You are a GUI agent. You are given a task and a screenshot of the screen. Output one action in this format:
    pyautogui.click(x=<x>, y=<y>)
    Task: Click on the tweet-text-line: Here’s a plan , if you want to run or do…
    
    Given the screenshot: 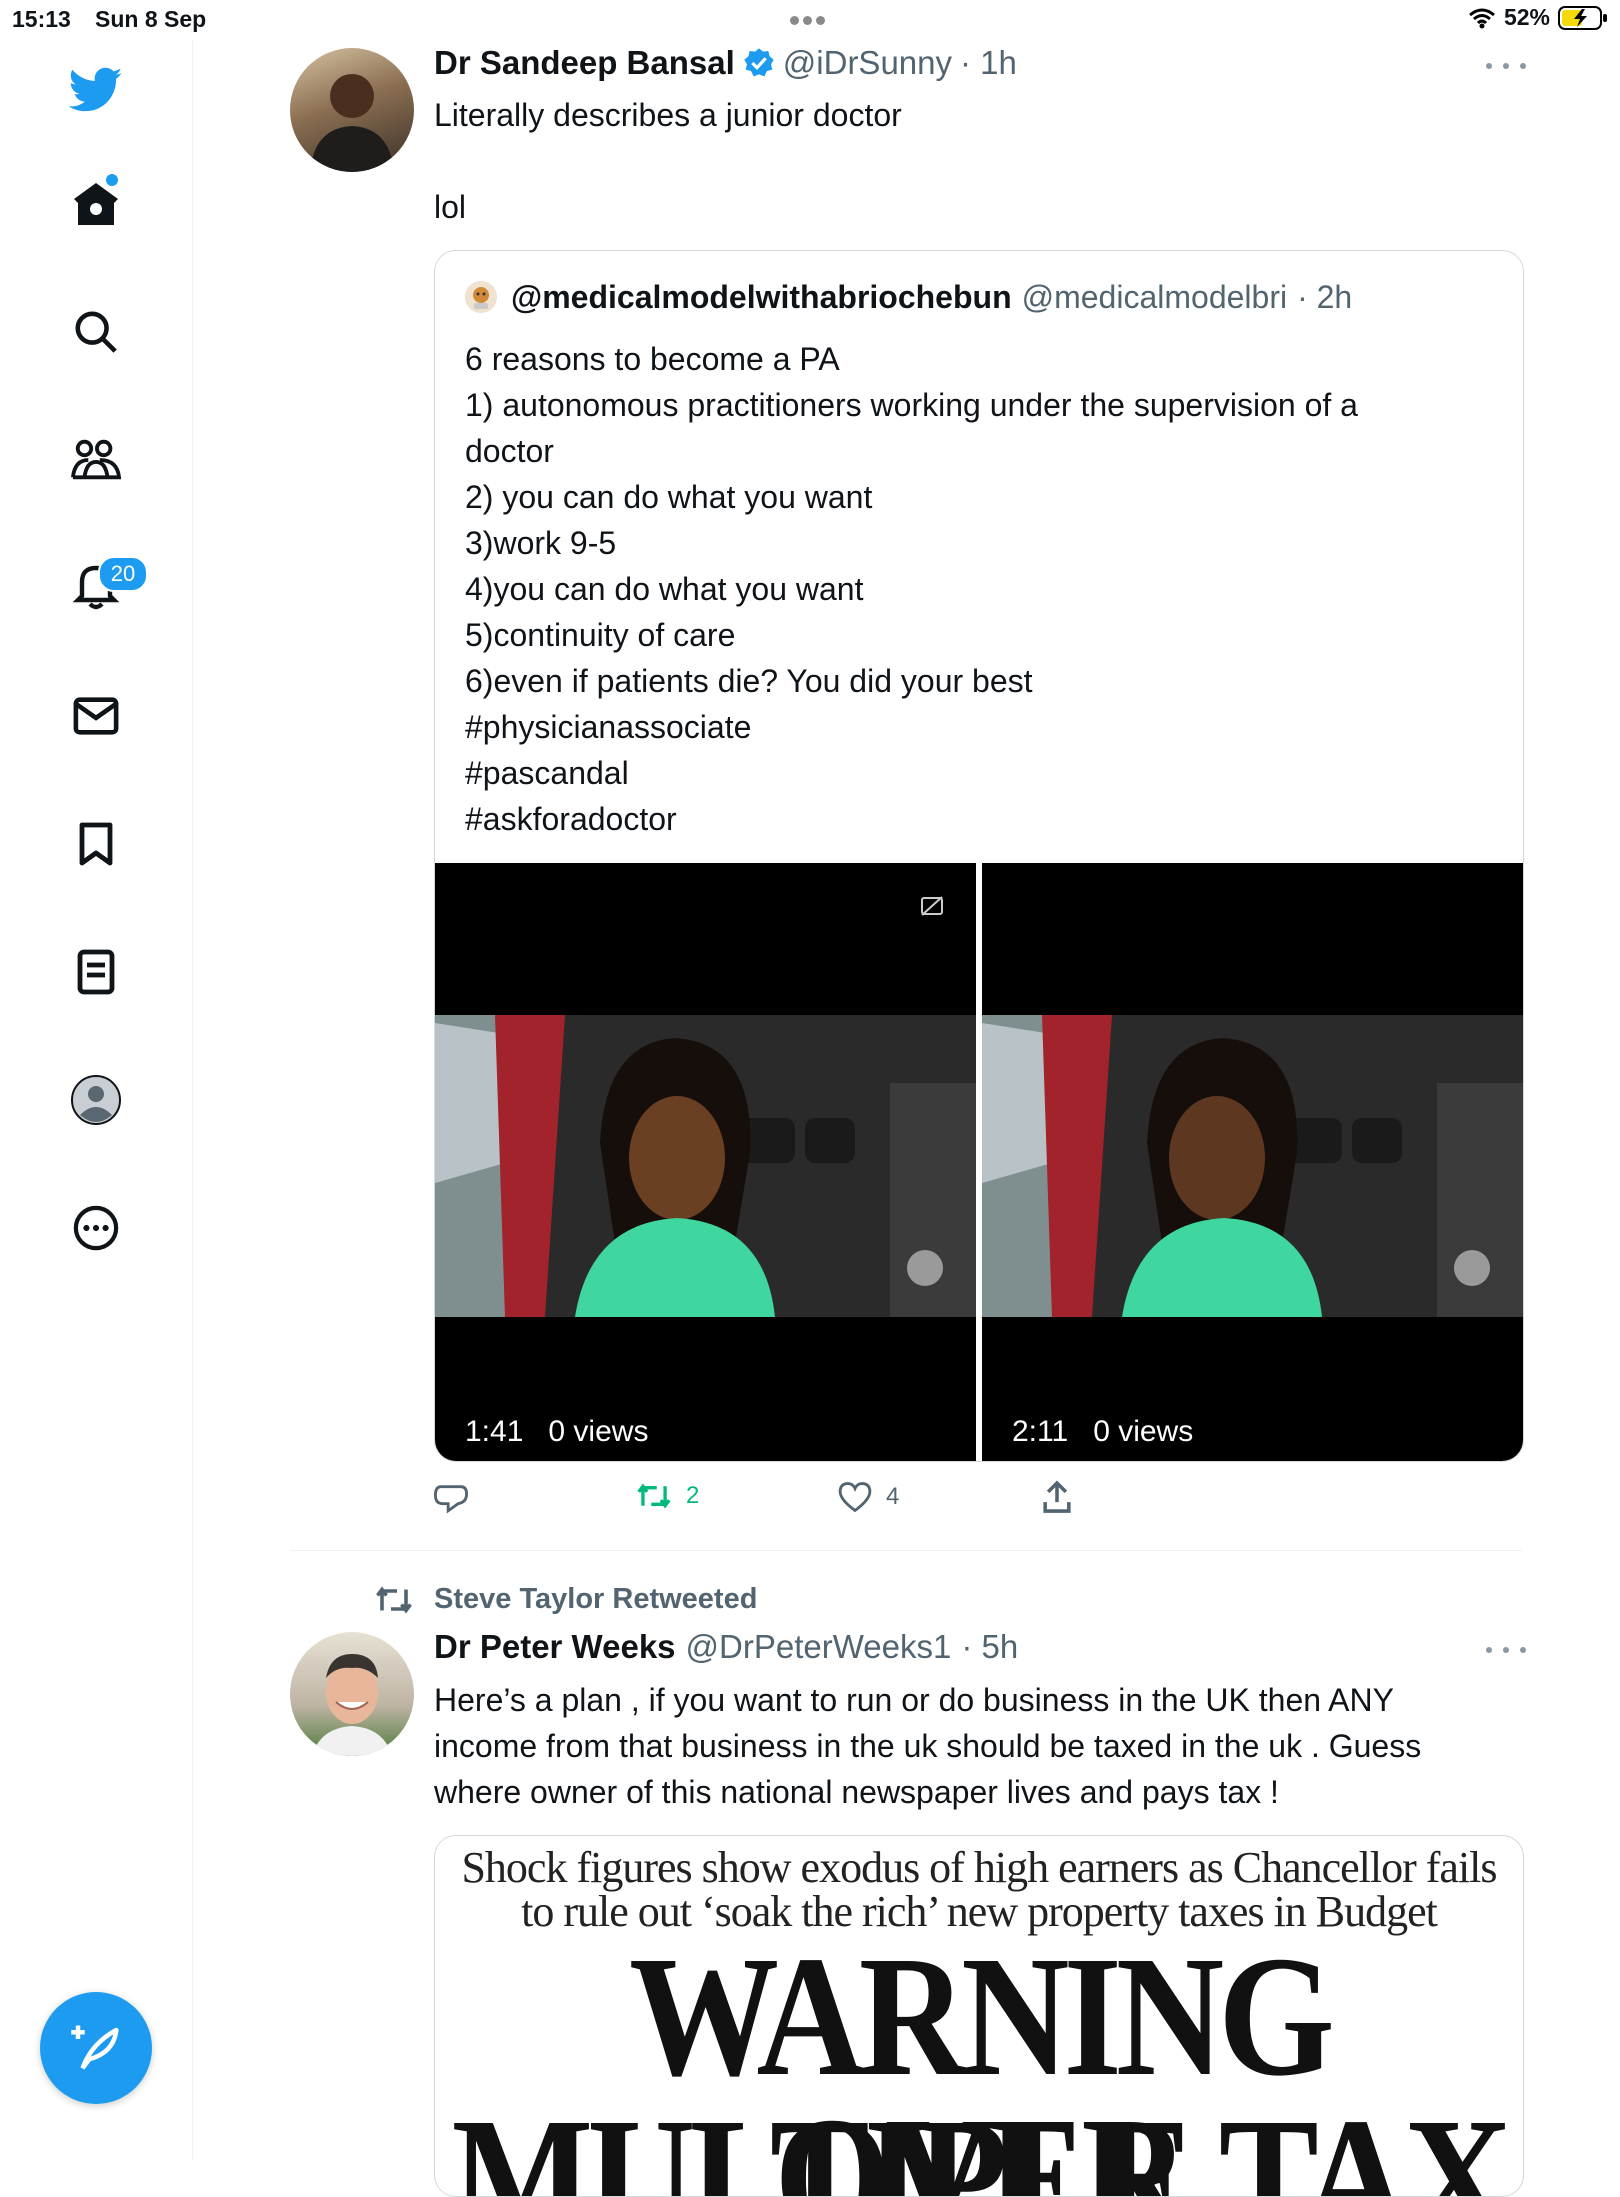 What is the action you would take?
    pyautogui.click(x=914, y=1700)
    